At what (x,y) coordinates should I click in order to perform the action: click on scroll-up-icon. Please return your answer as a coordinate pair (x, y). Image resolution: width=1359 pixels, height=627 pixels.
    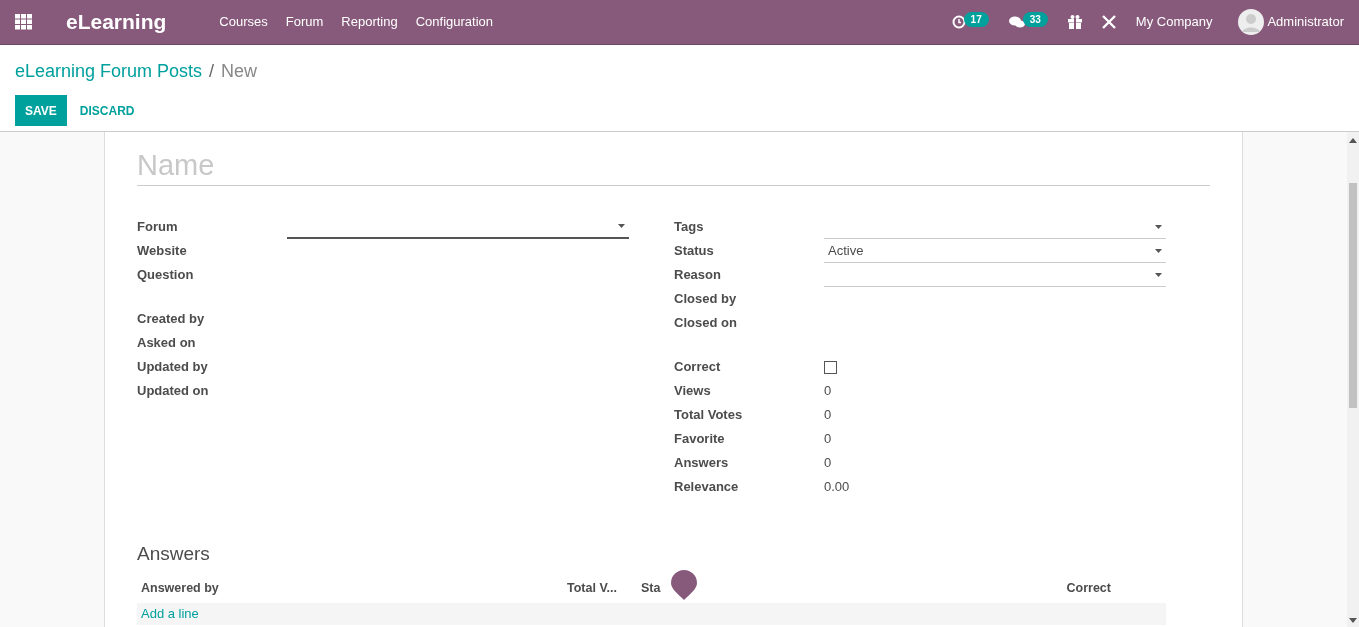
    Looking at the image, I should click on (1353, 140).